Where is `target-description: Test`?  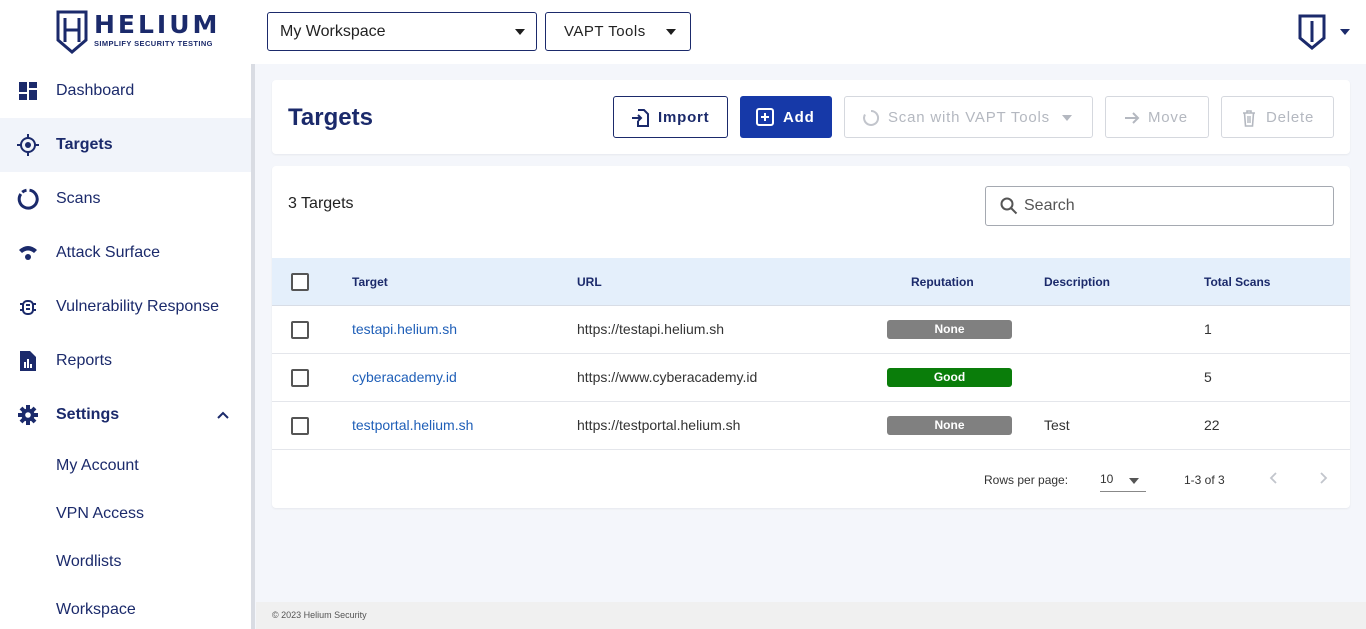 target-description: Test is located at coordinates (1057, 425).